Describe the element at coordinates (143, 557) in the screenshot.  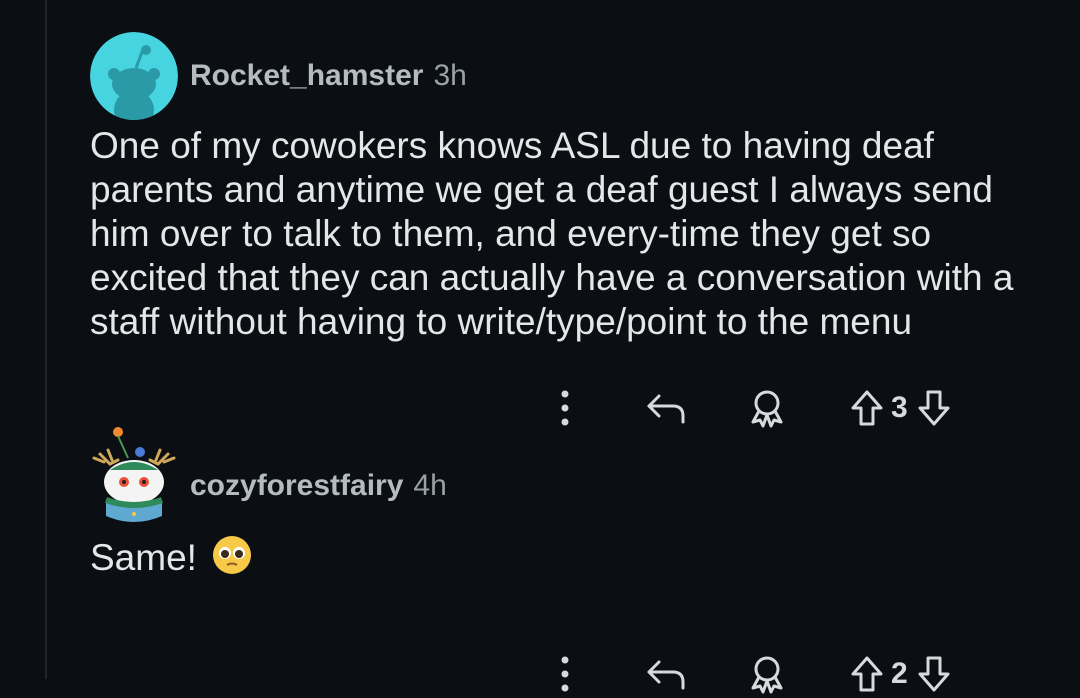
I see `comment-text: Same!` at that location.